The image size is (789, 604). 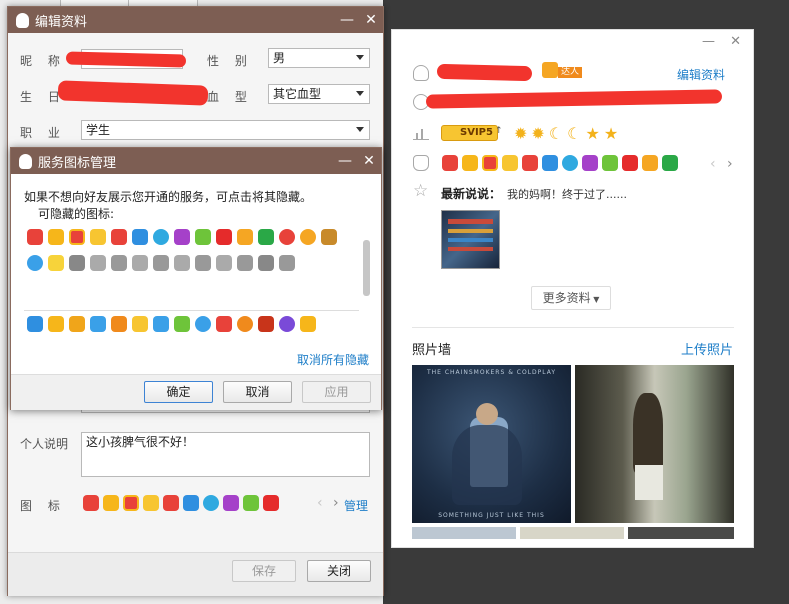 What do you see at coordinates (140, 324) in the screenshot?
I see `star-app-icon` at bounding box center [140, 324].